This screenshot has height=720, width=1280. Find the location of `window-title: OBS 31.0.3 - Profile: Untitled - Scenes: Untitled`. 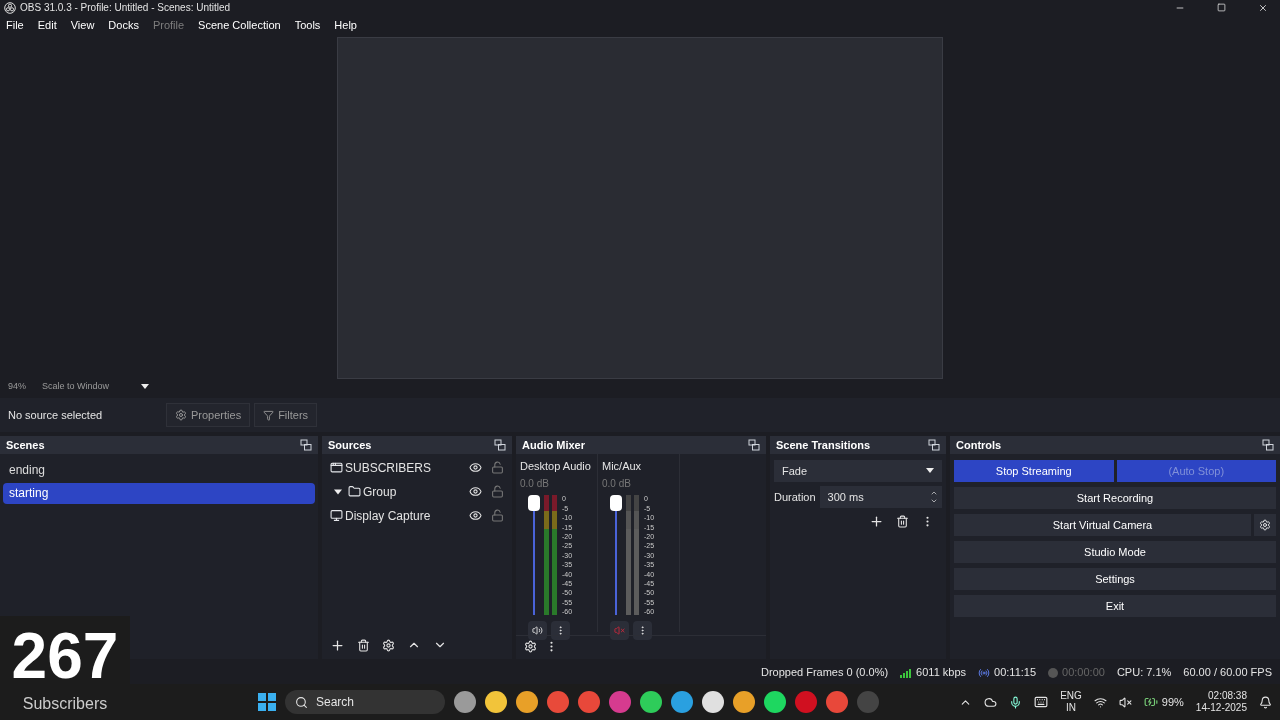

window-title: OBS 31.0.3 - Profile: Untitled - Scenes: Untitled is located at coordinates (125, 8).